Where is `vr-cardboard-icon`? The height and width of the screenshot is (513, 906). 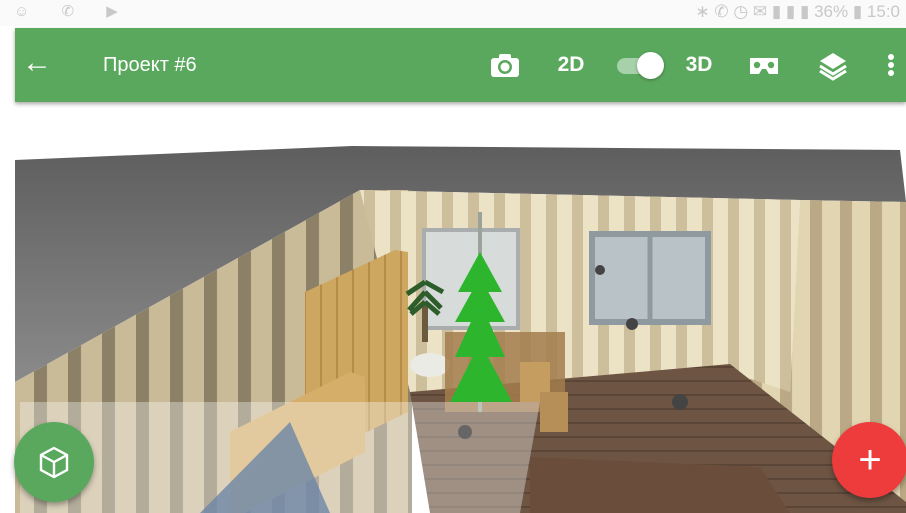
vr-cardboard-icon is located at coordinates (764, 65).